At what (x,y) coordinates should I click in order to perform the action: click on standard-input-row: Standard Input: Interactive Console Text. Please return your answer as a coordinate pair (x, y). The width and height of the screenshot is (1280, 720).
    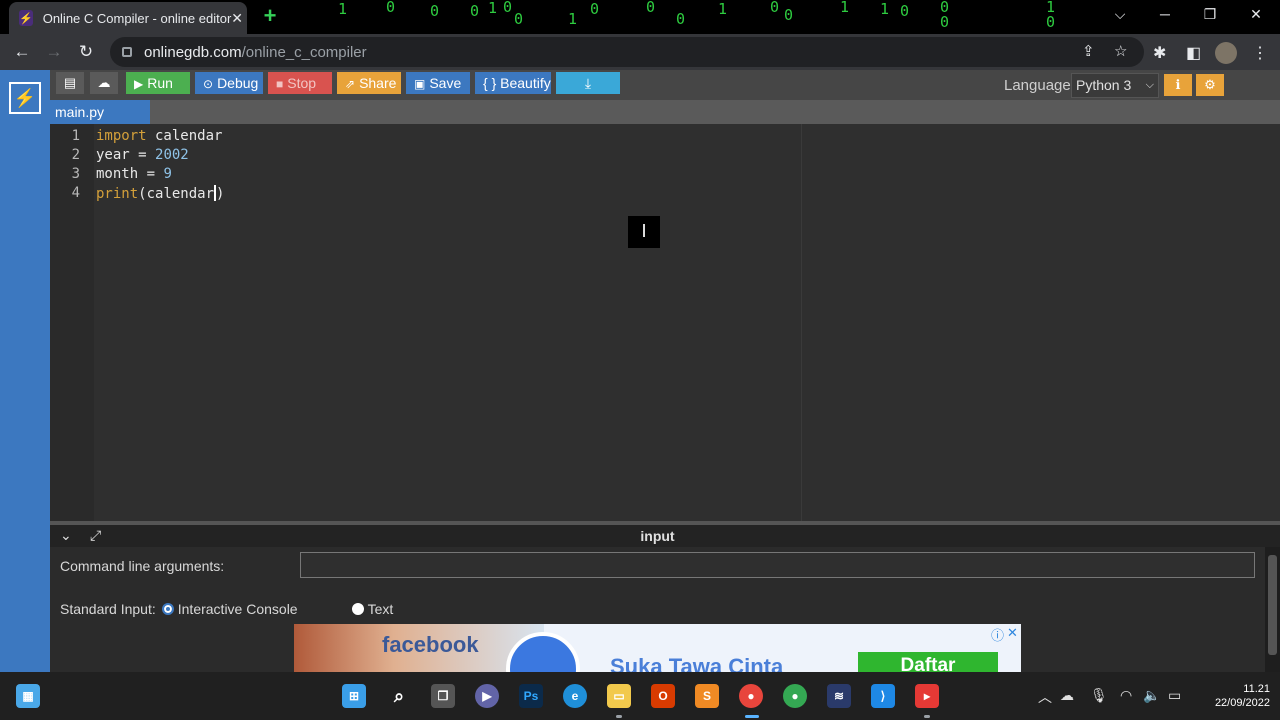
    Looking at the image, I should click on (226, 609).